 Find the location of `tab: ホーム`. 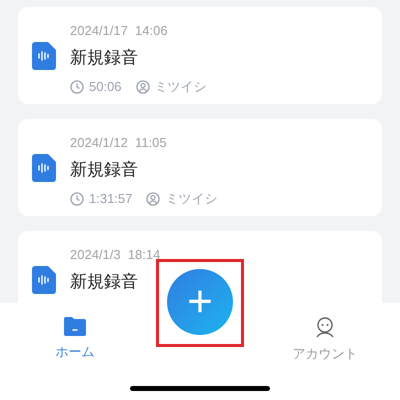

tab: ホーム is located at coordinates (75, 340).